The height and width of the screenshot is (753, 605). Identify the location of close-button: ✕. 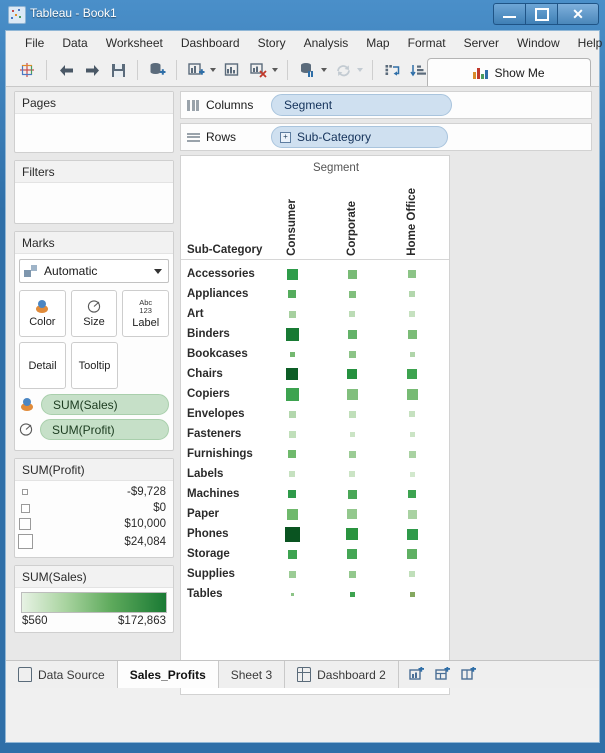
(578, 14).